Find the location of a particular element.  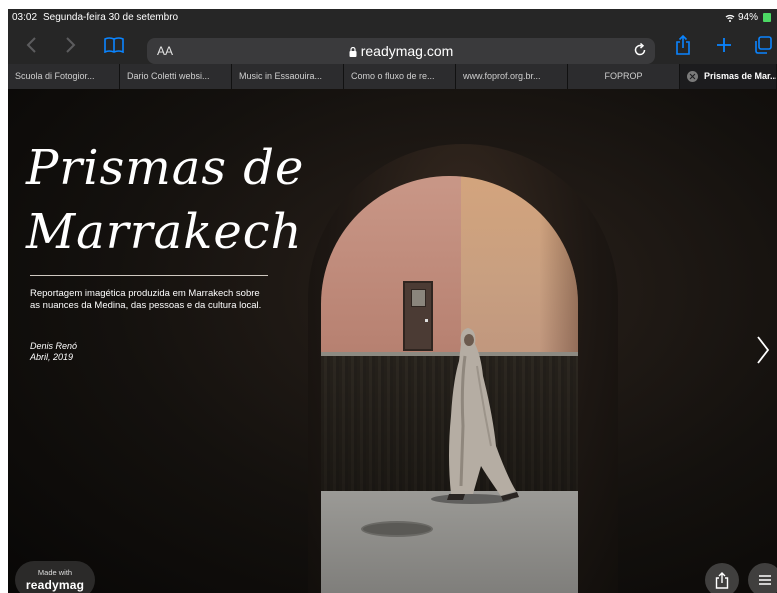

new-tab-button is located at coordinates (724, 45).